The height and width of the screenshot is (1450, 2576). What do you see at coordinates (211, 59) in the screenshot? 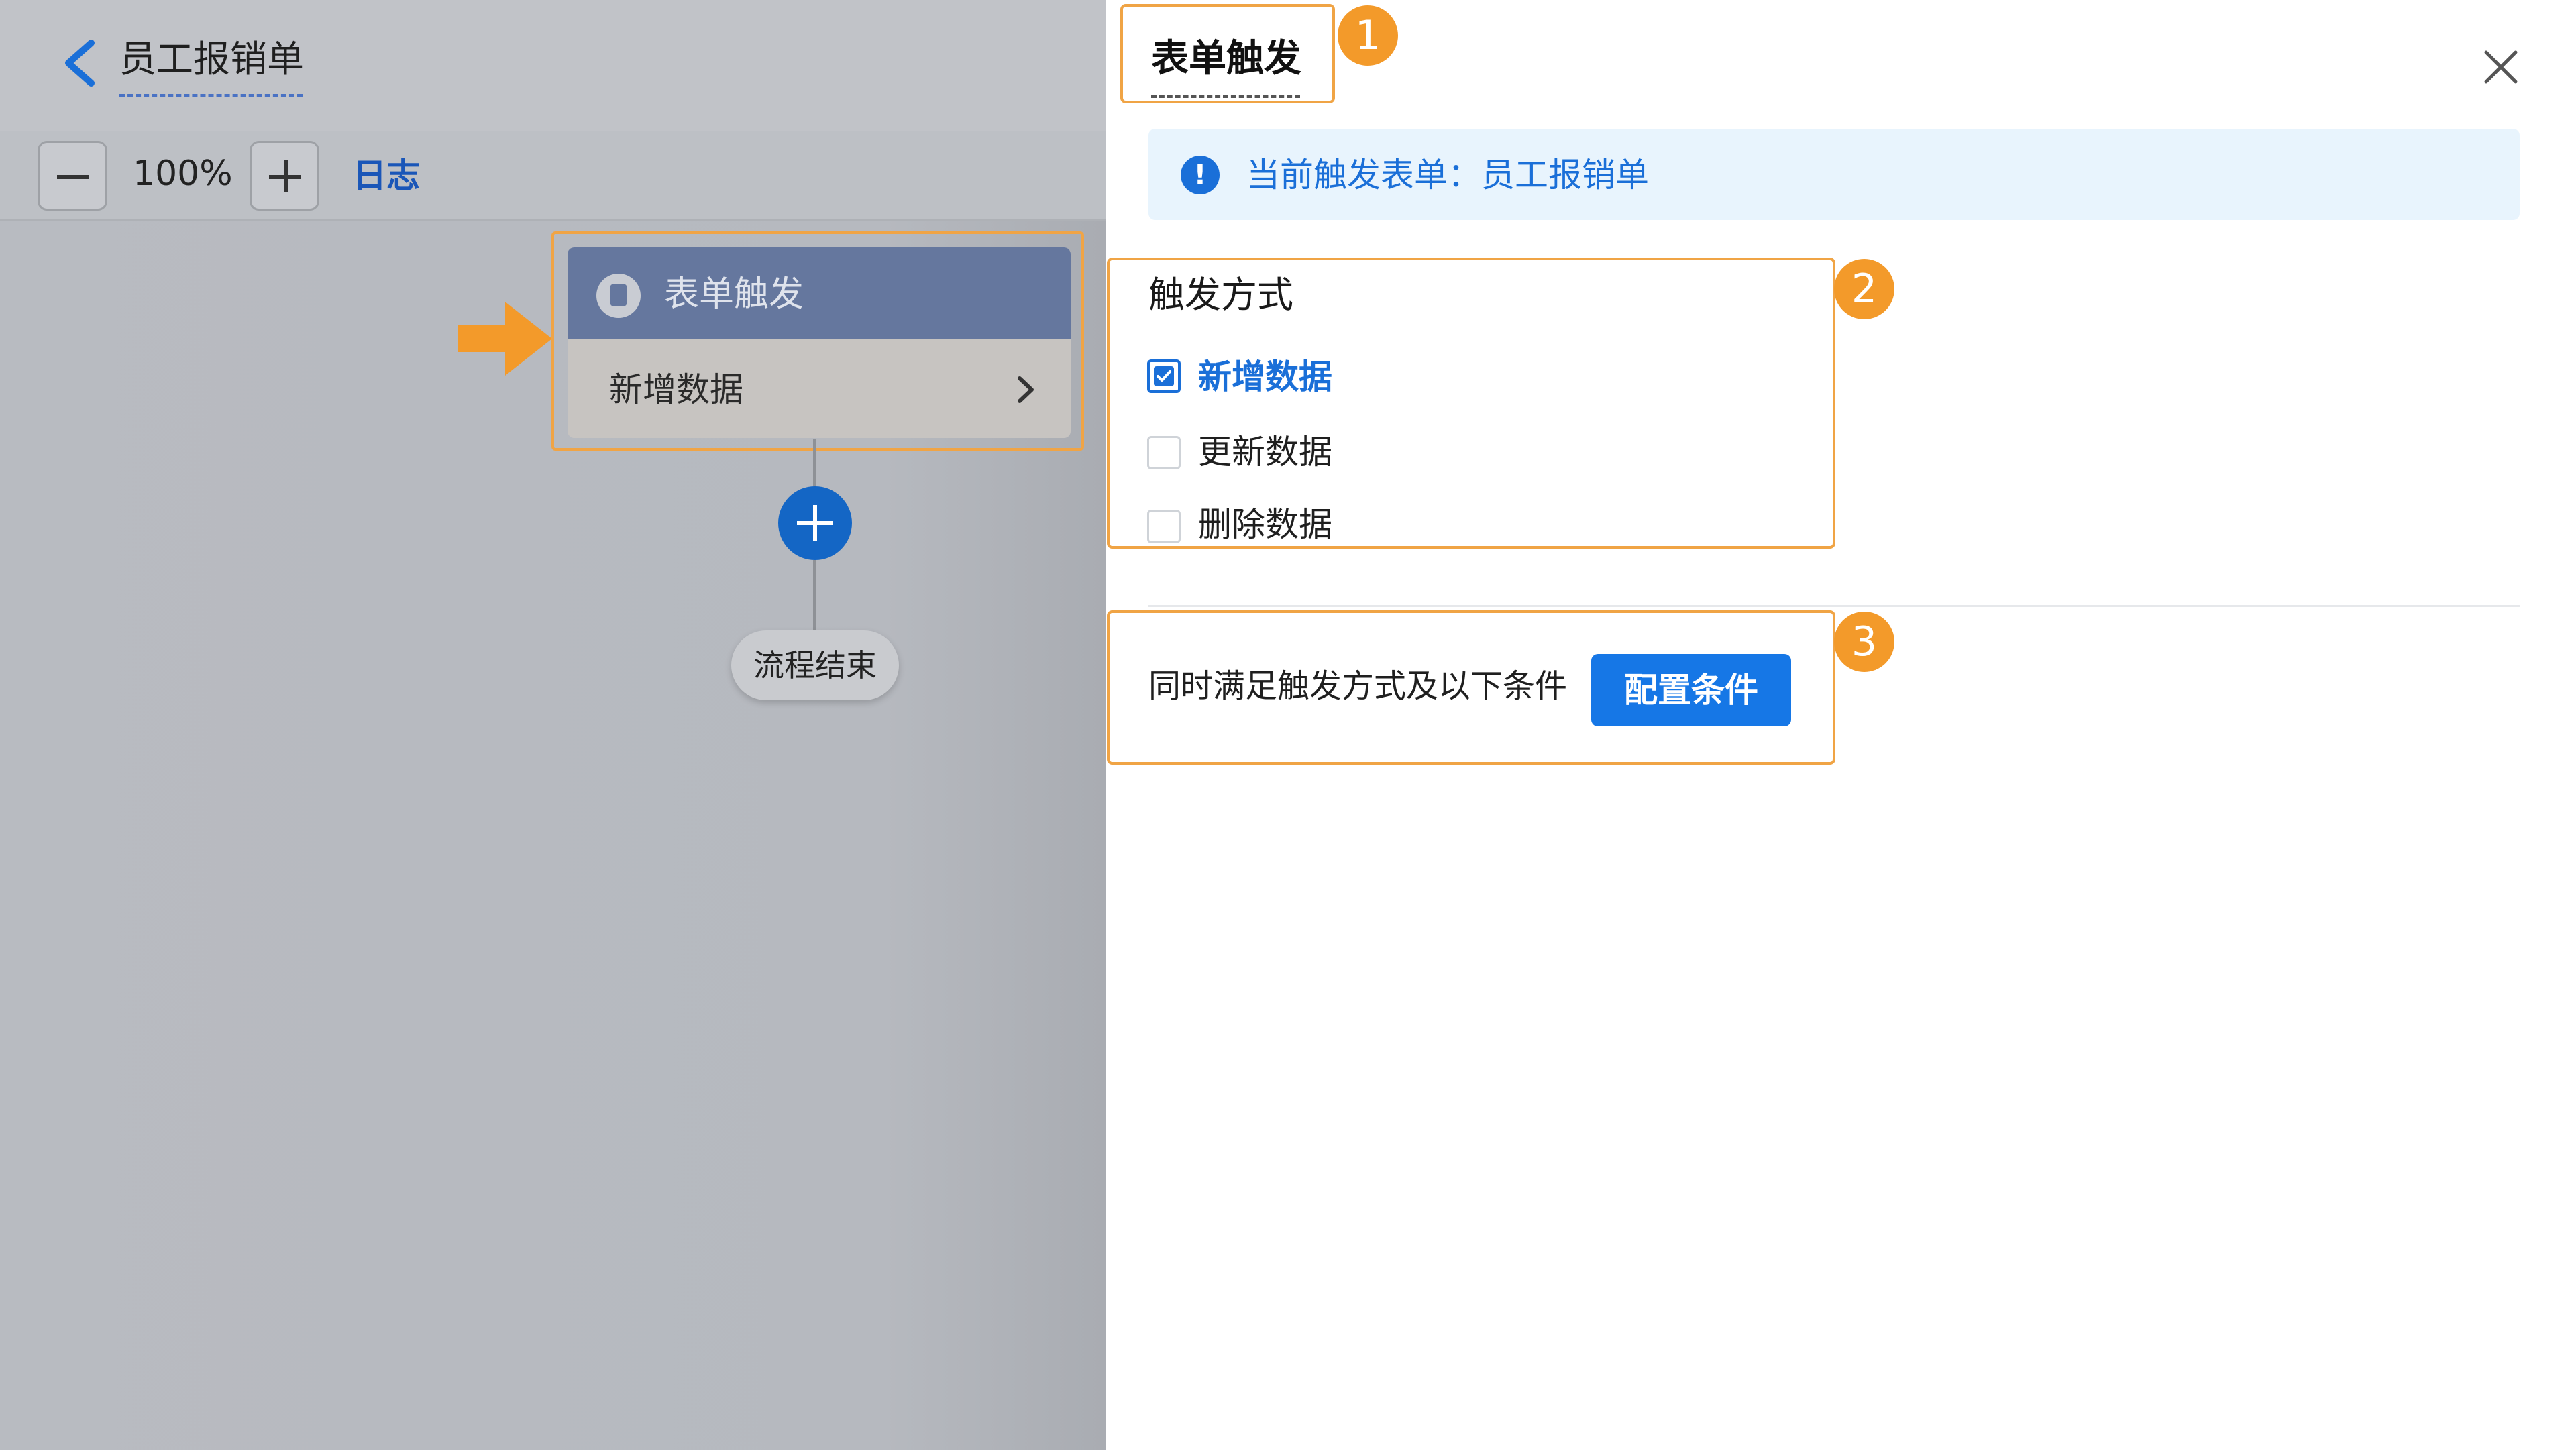
I see `app-title: 员工报销单` at bounding box center [211, 59].